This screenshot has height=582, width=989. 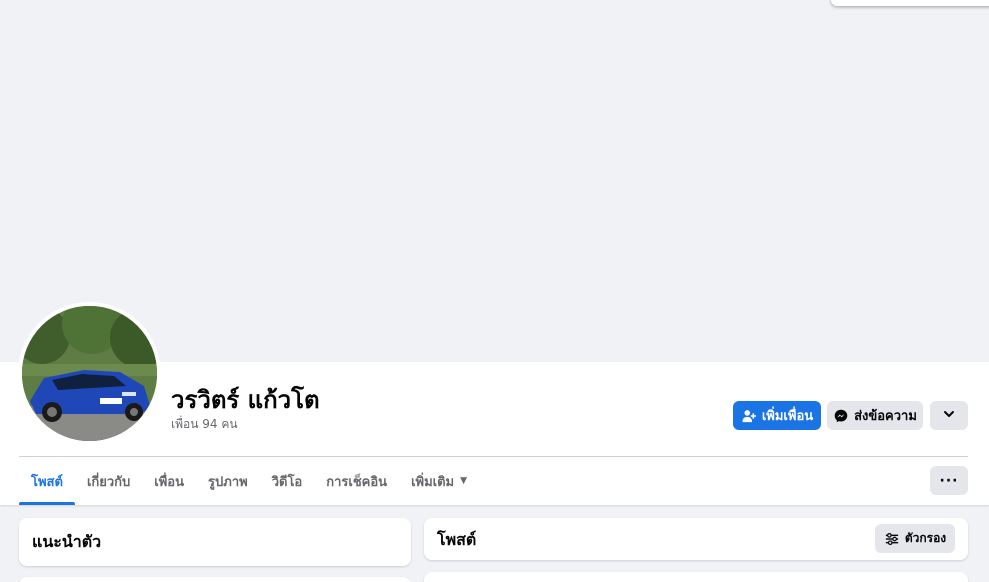 I want to click on photos-card, so click(x=215, y=579).